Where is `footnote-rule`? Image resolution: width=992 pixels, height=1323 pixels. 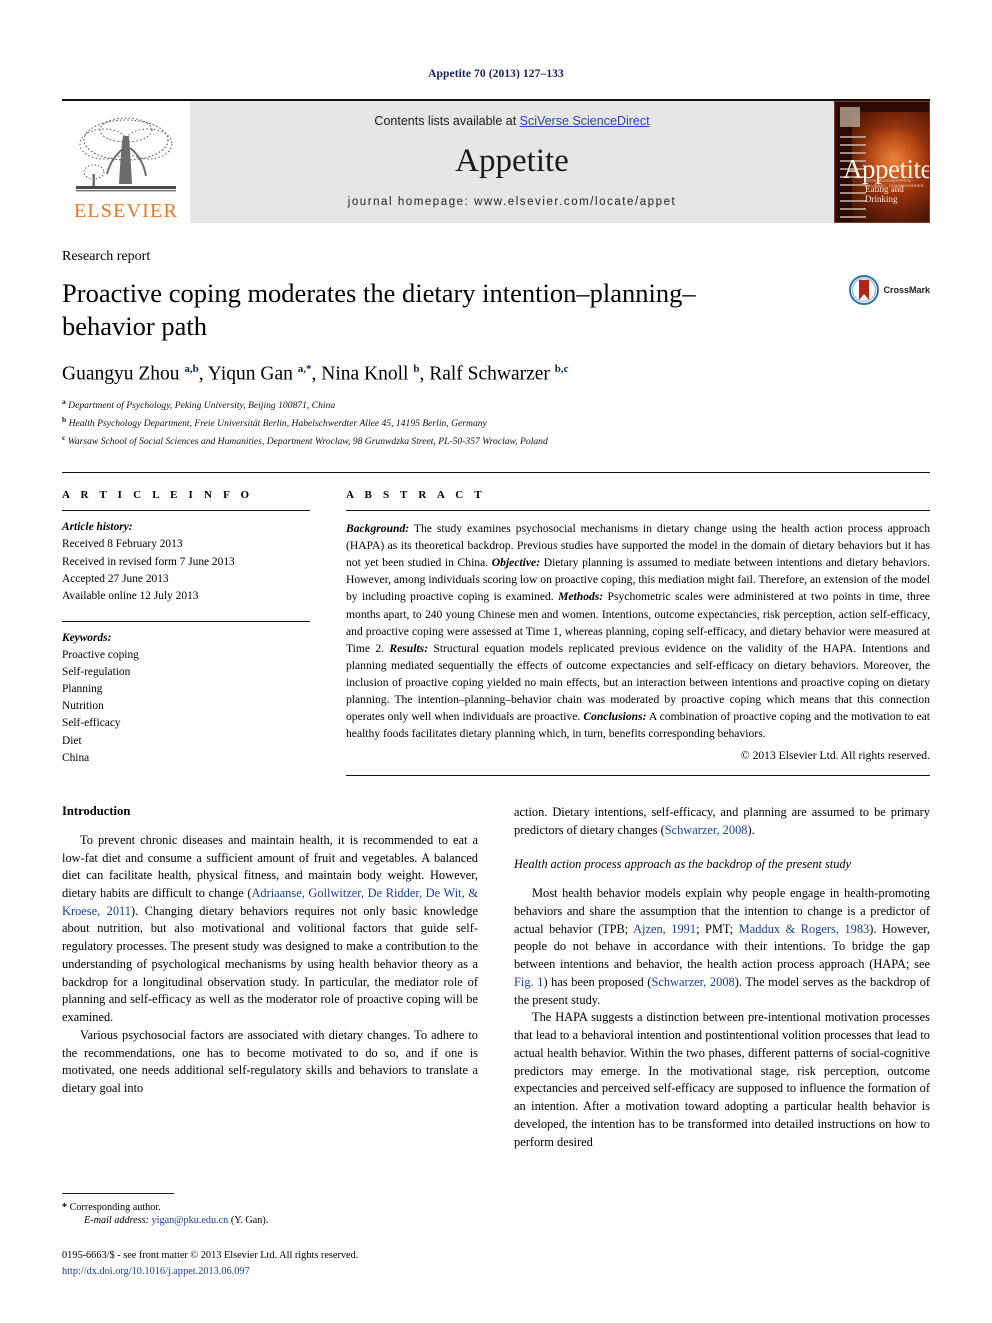
footnote-rule is located at coordinates (118, 1194).